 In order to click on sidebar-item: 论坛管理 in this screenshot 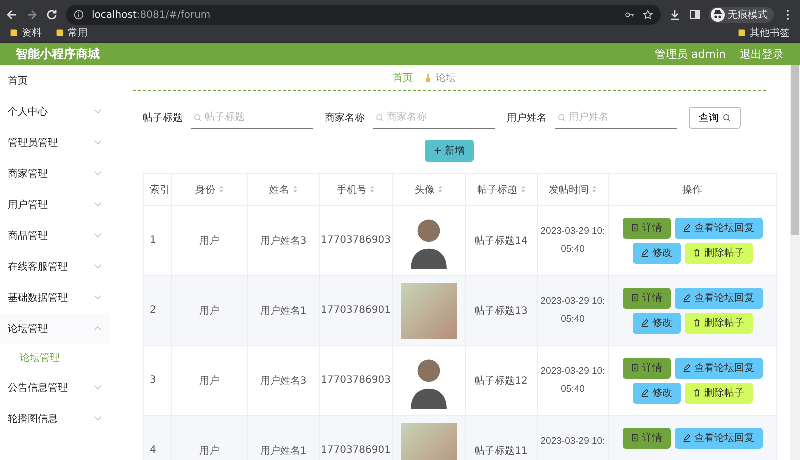, I will do `click(55, 328)`.